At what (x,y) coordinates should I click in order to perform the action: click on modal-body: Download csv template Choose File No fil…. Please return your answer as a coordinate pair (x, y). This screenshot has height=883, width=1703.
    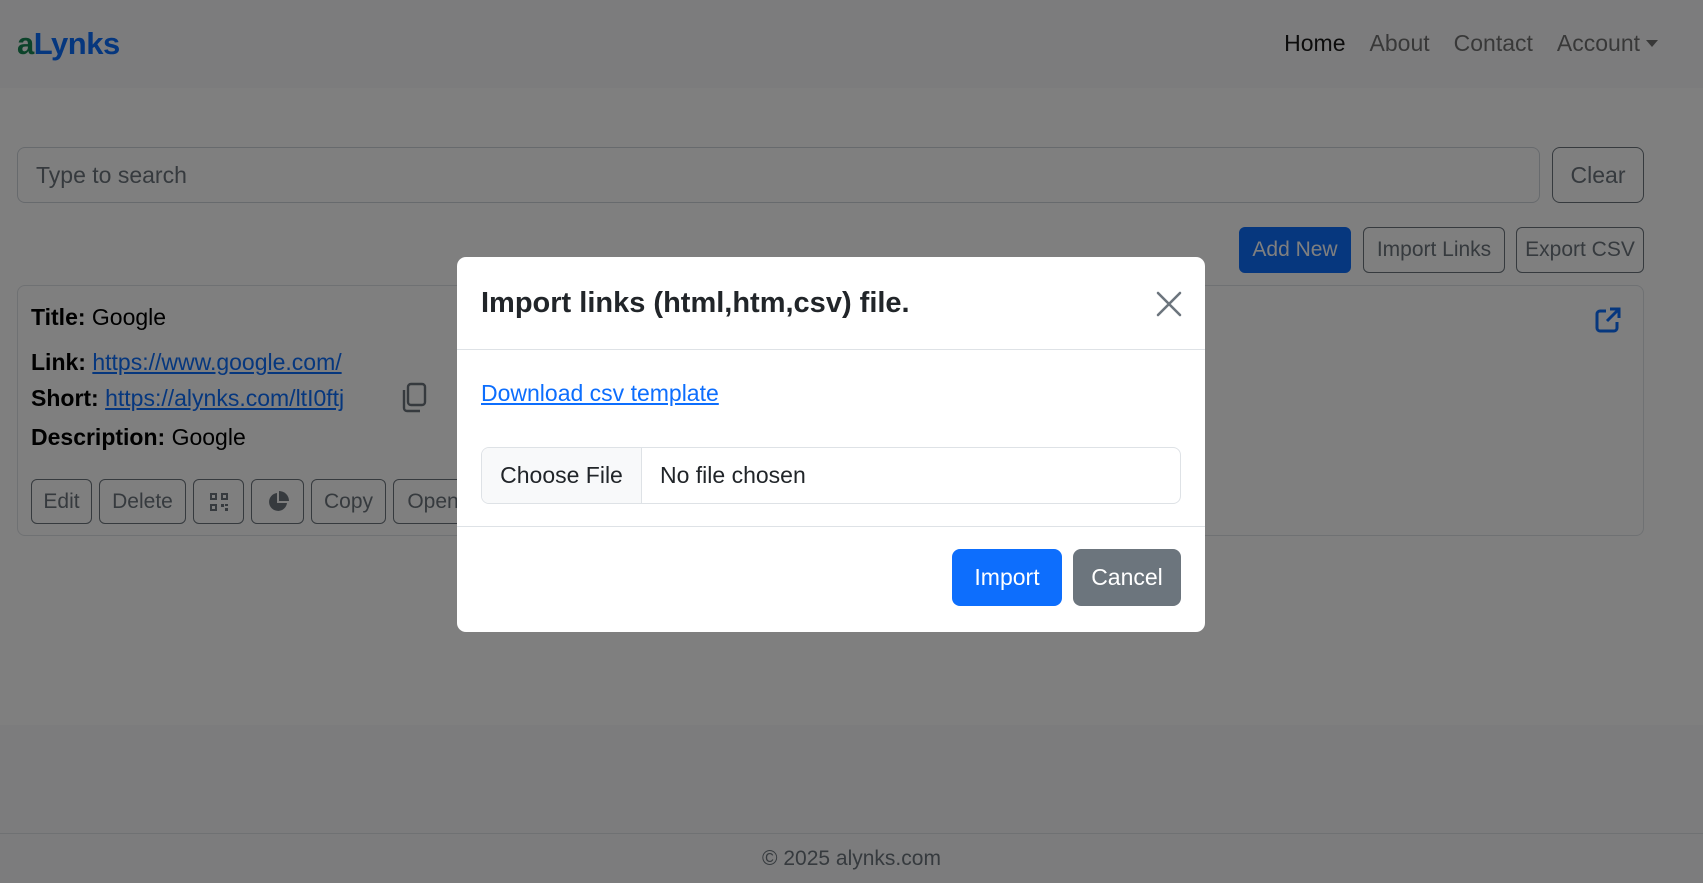
    Looking at the image, I should click on (831, 438).